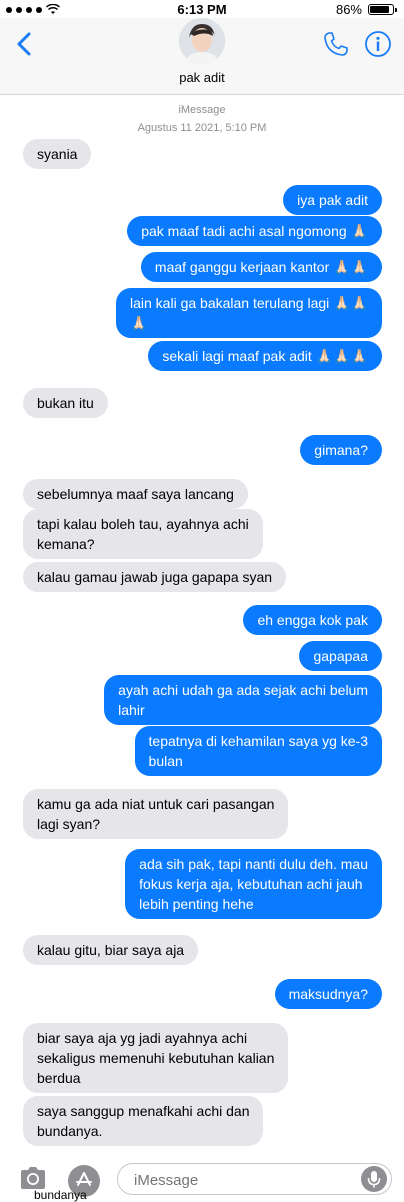  Describe the element at coordinates (374, 1179) in the screenshot. I see `microphone-icon` at that location.